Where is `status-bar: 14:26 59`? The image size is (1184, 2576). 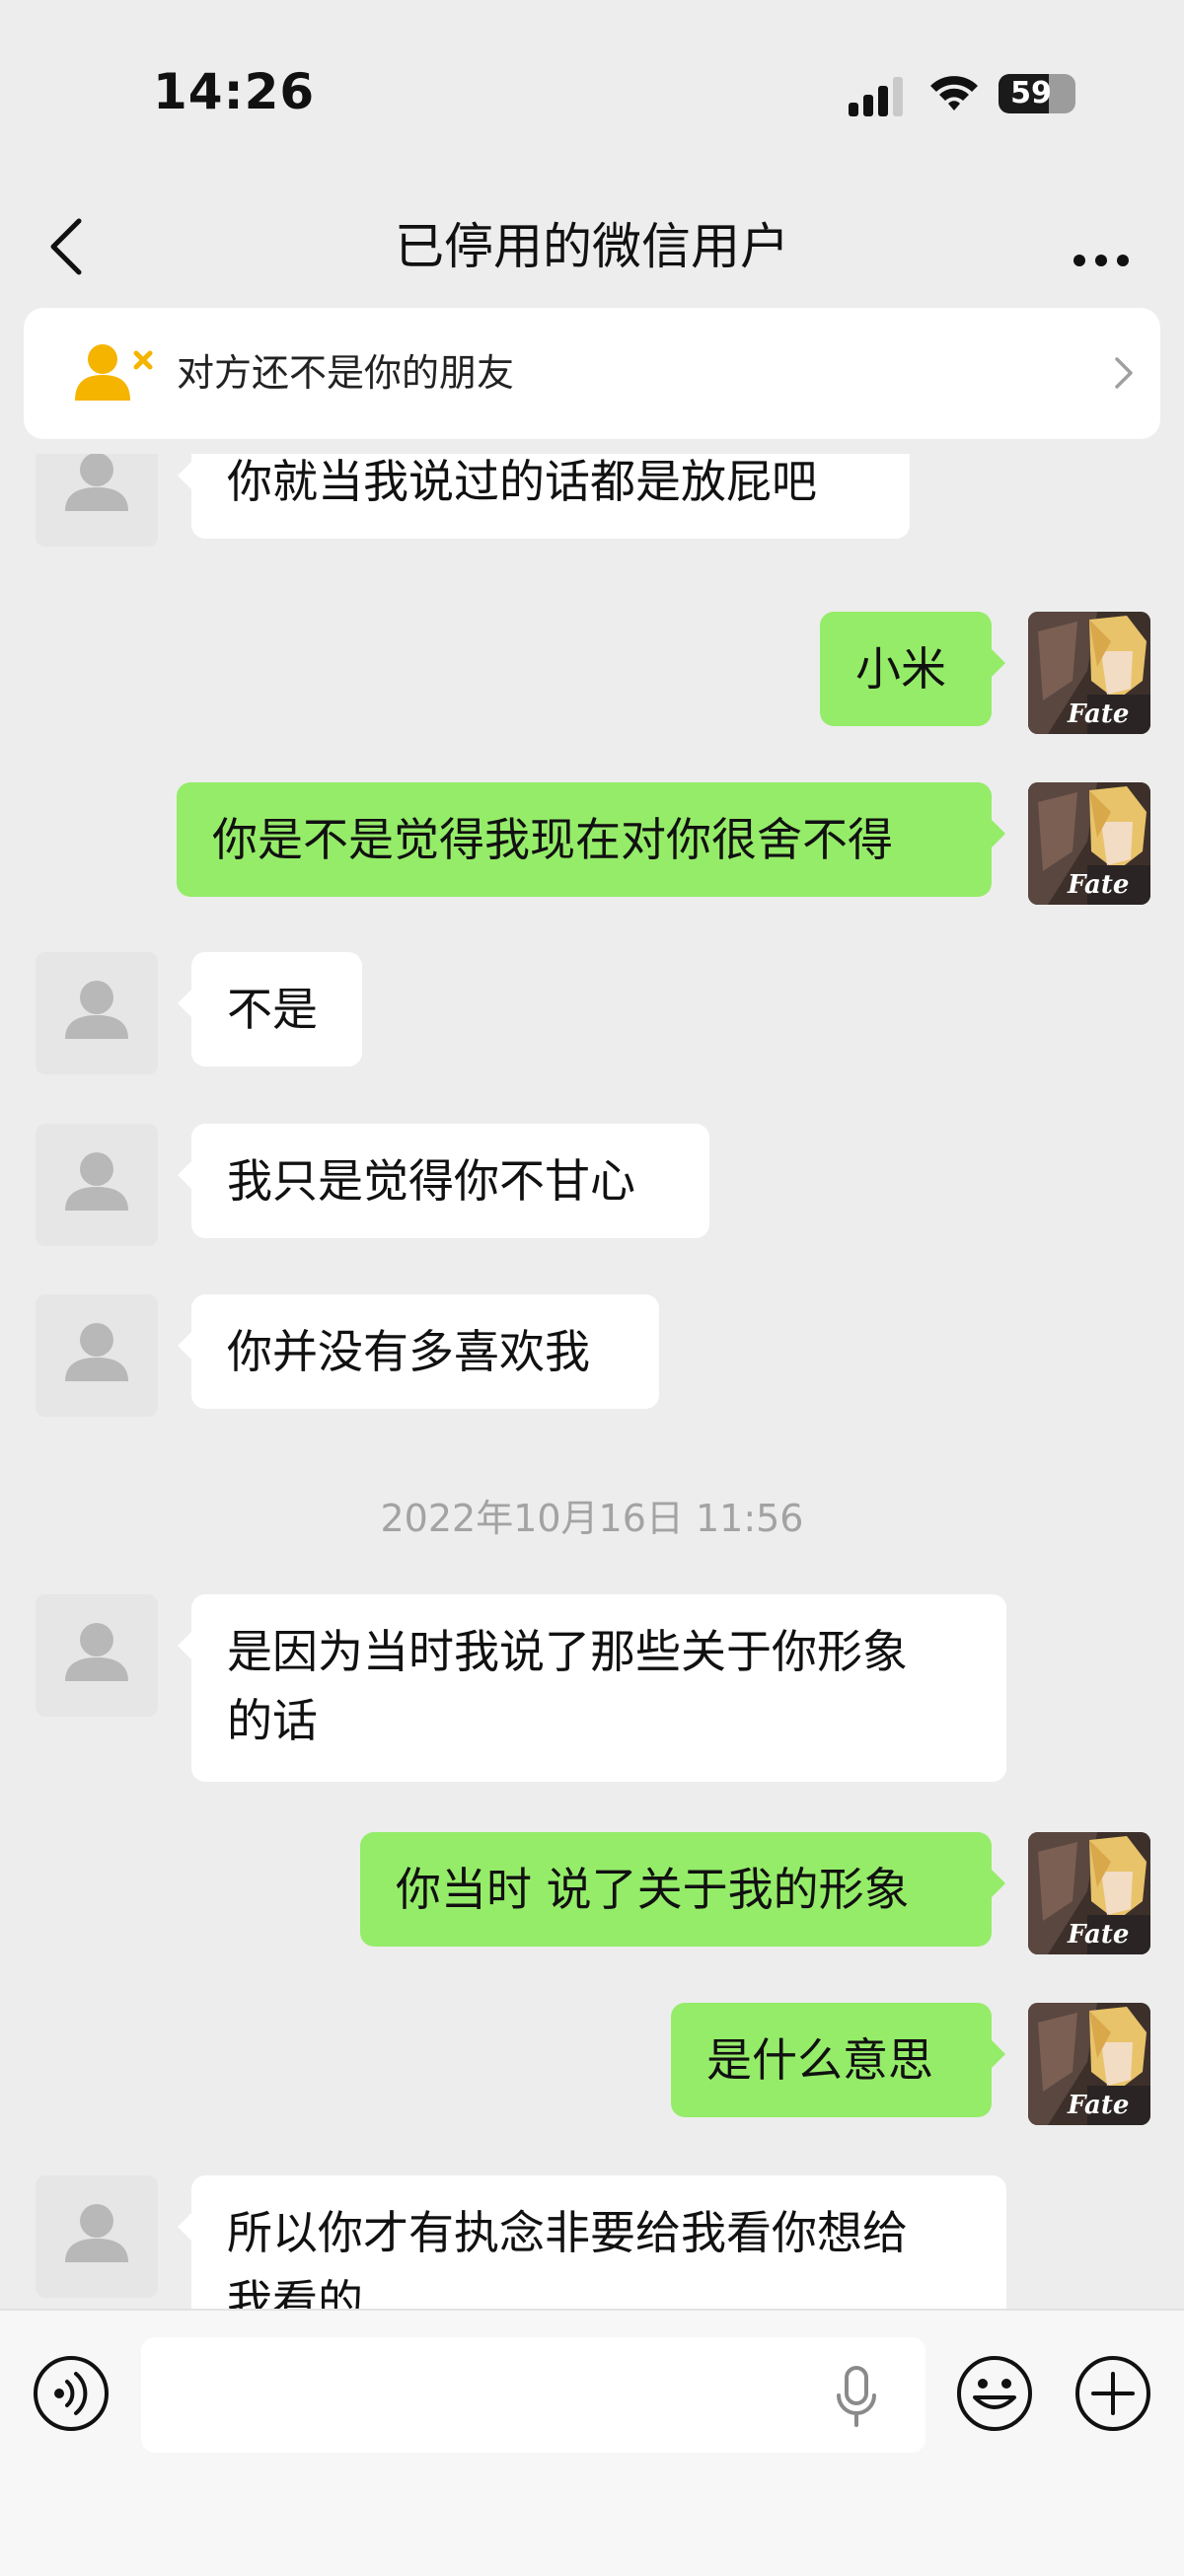 status-bar: 14:26 59 is located at coordinates (592, 93).